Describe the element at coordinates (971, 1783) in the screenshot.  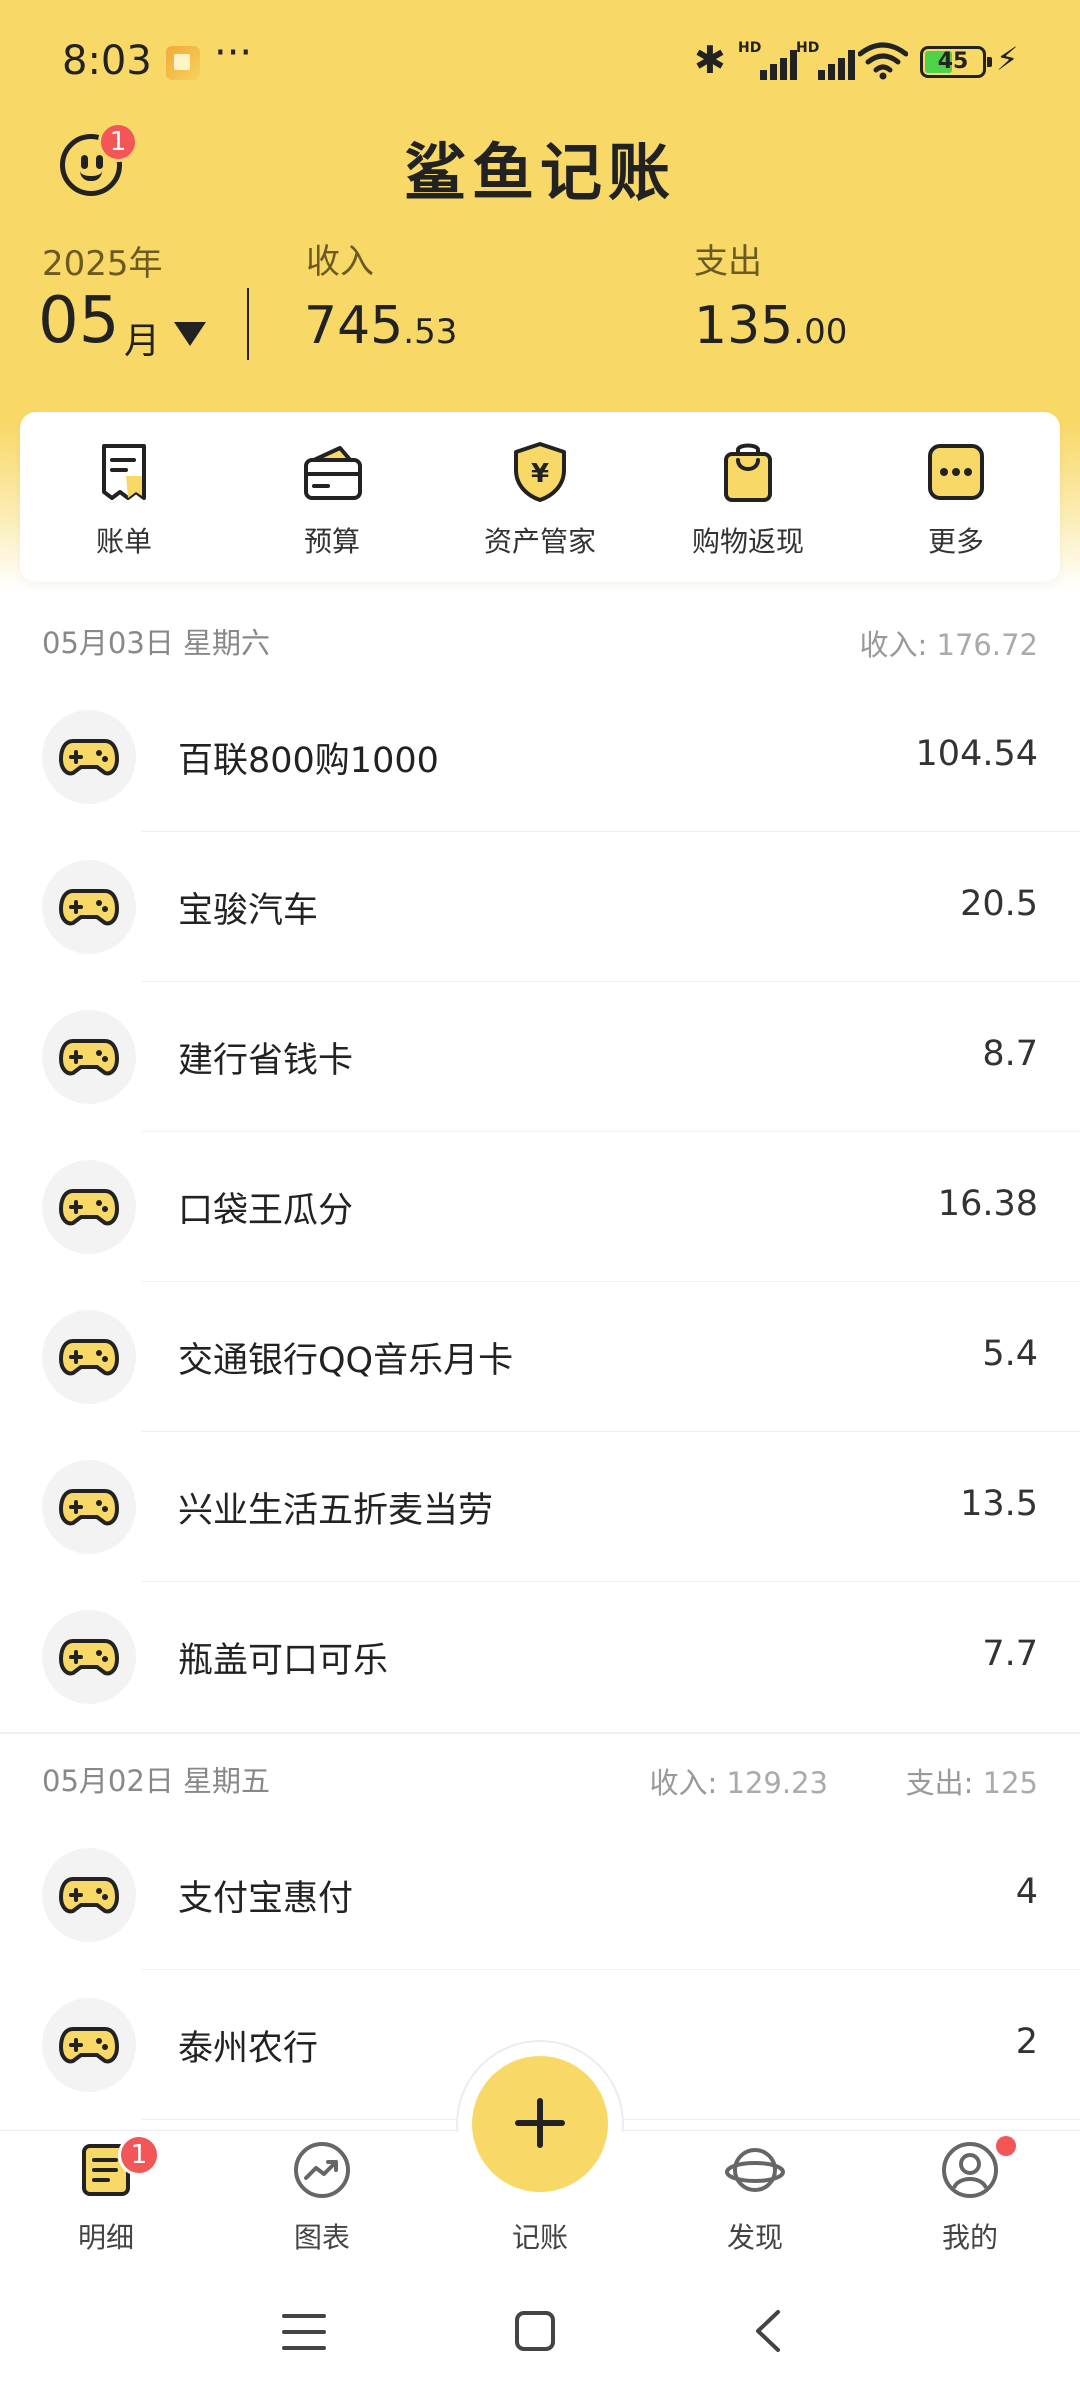
I see `day-expense-summary: 支出: 125` at that location.